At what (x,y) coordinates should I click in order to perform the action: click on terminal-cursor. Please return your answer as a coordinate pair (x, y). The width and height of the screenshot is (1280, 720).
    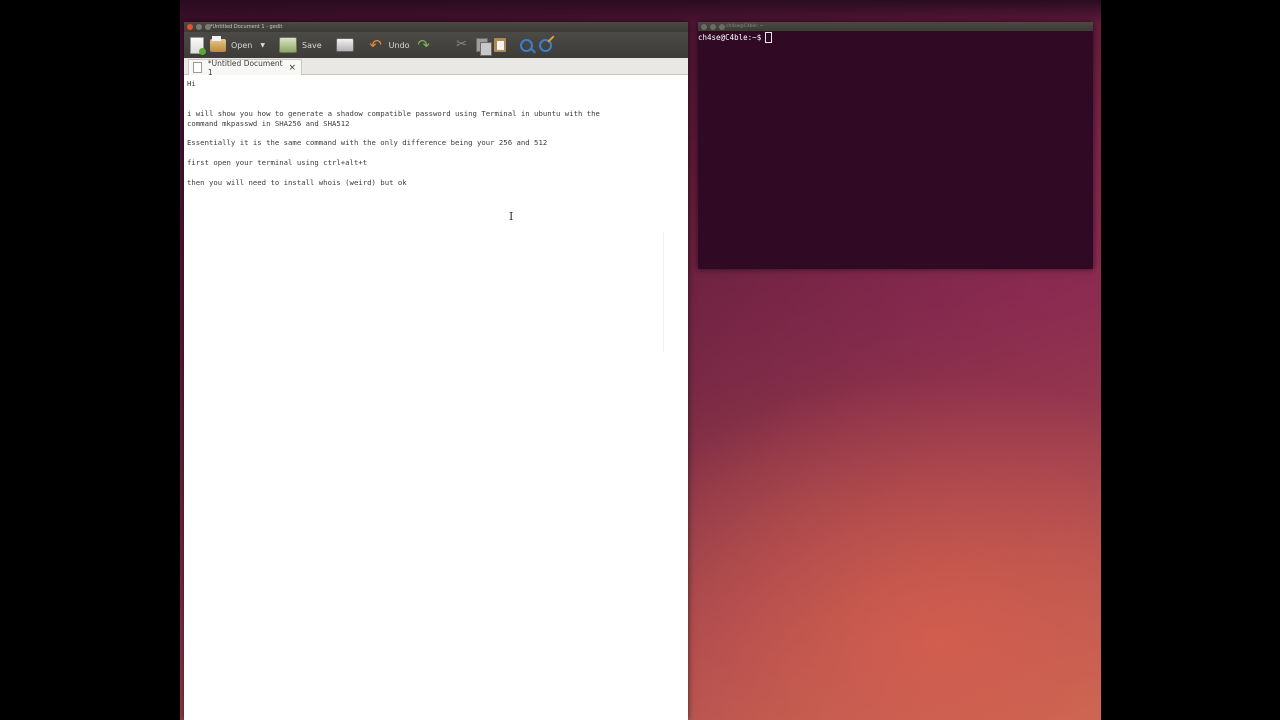
    Looking at the image, I should click on (769, 37).